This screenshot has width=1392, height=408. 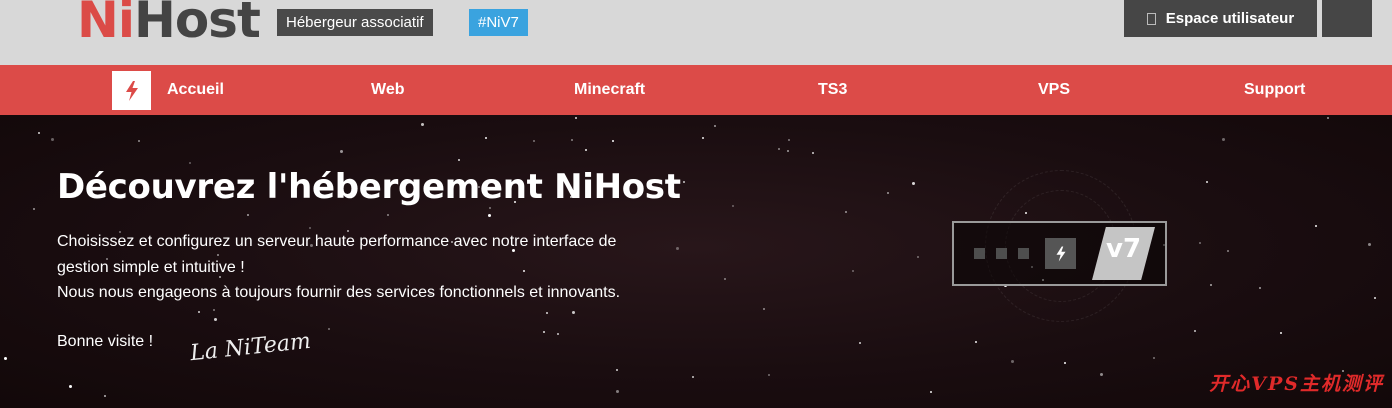 I want to click on nav-minecraft: Minecraft, so click(x=609, y=90).